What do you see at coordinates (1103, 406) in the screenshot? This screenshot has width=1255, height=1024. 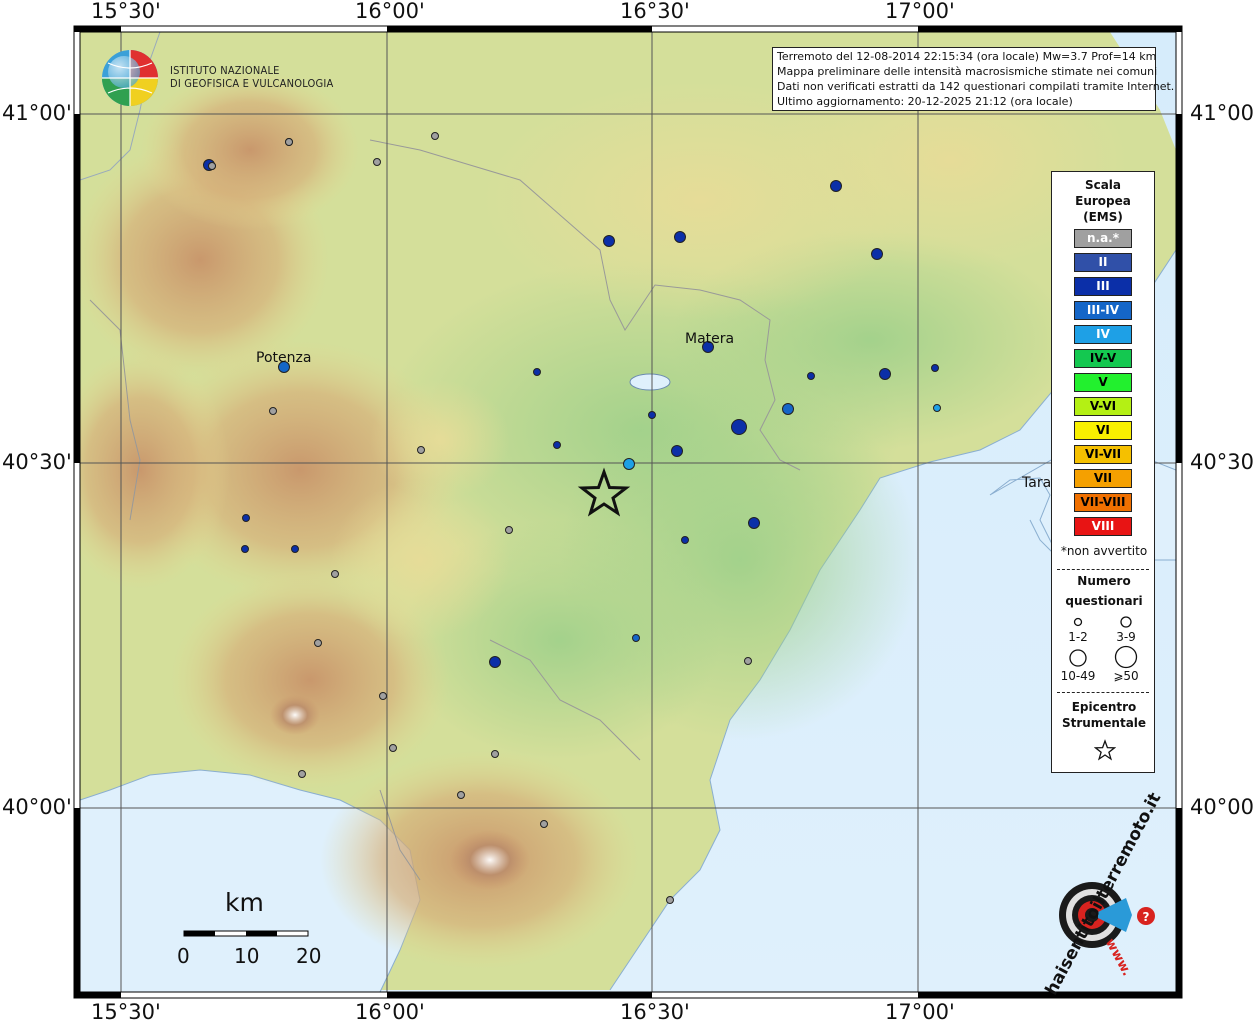 I see `legend-class-7: V-VI` at bounding box center [1103, 406].